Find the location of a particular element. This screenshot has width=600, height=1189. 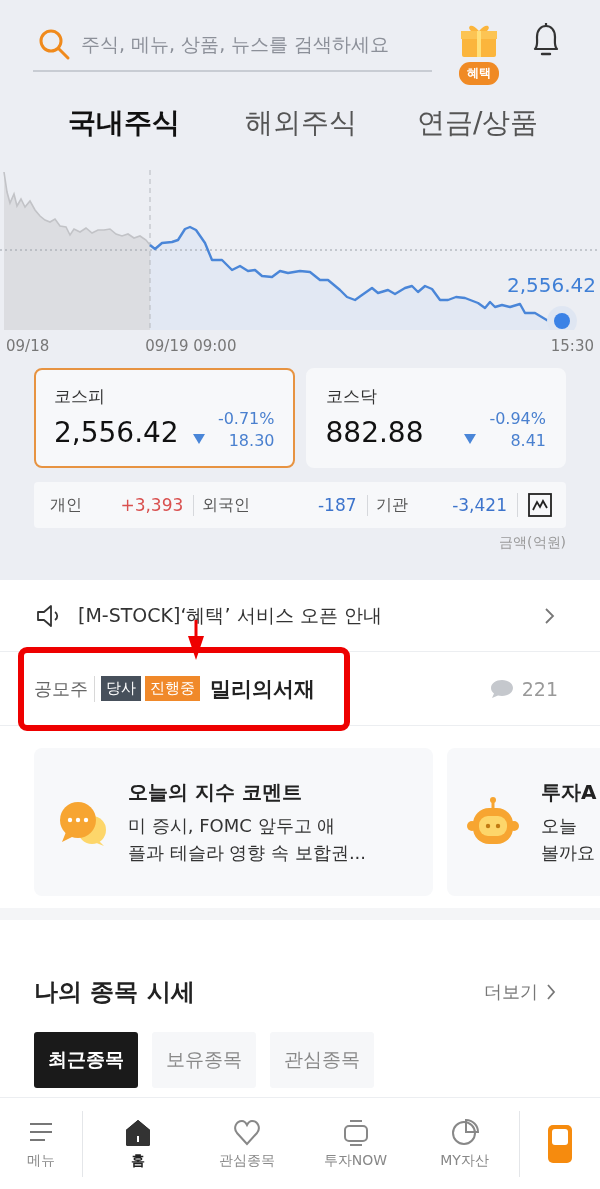

investor-label: 개인 is located at coordinates (66, 505).